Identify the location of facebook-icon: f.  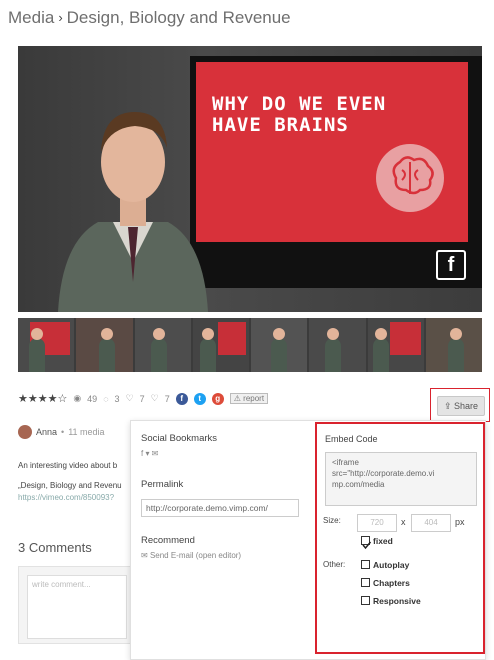
(181, 398).